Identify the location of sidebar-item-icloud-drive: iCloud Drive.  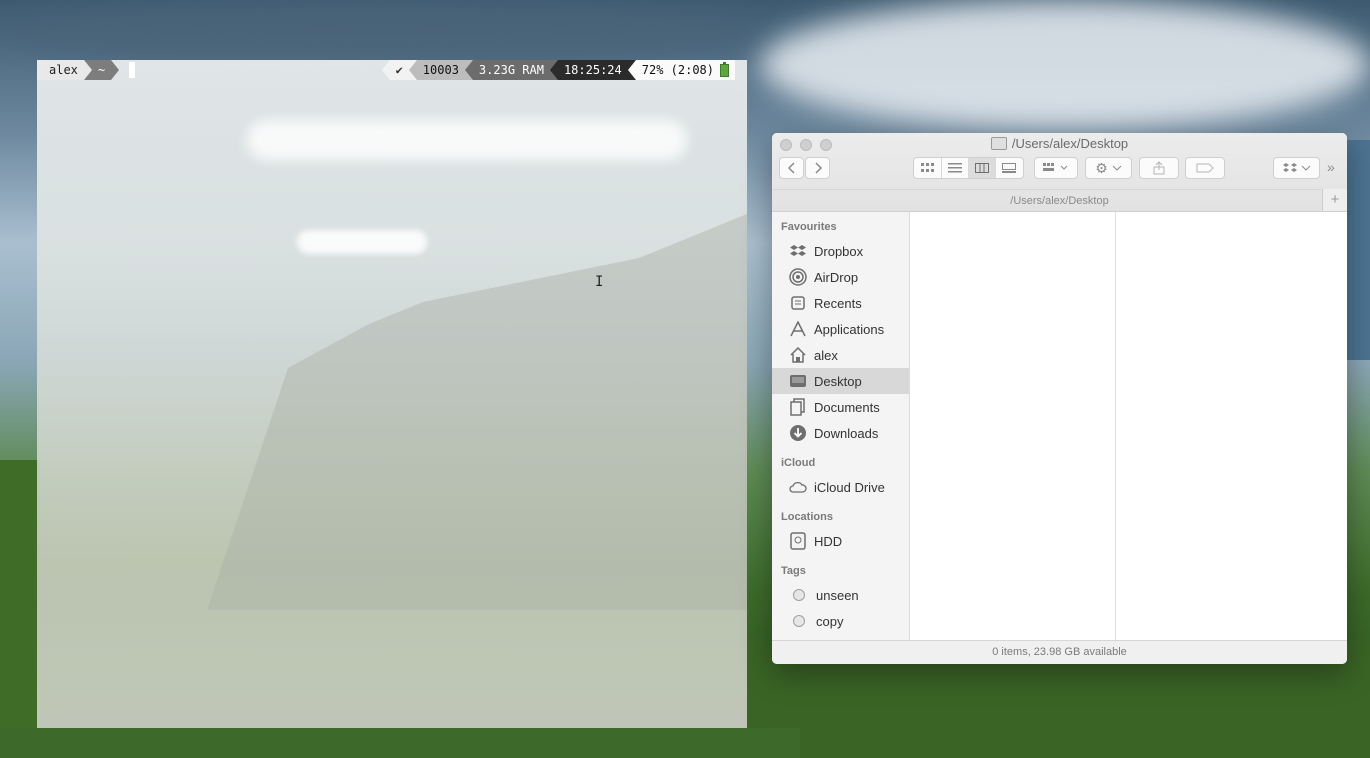
(840, 487).